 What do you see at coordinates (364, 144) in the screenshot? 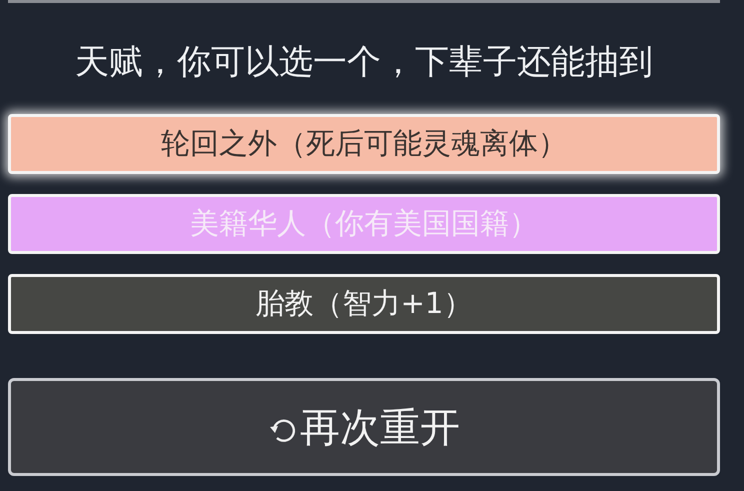
I see `talent-option: 轮回之外（死后可能灵魂离体）` at bounding box center [364, 144].